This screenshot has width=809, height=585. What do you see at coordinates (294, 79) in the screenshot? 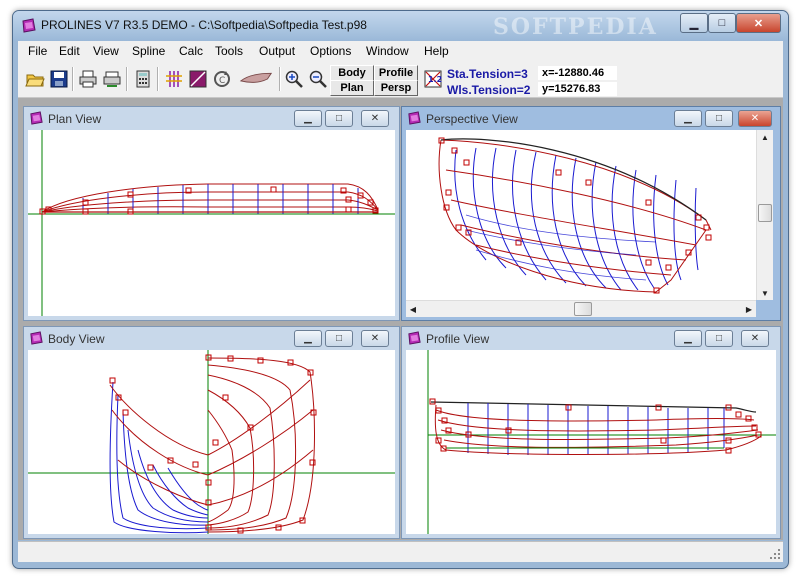
I see `zoom-in-icon` at bounding box center [294, 79].